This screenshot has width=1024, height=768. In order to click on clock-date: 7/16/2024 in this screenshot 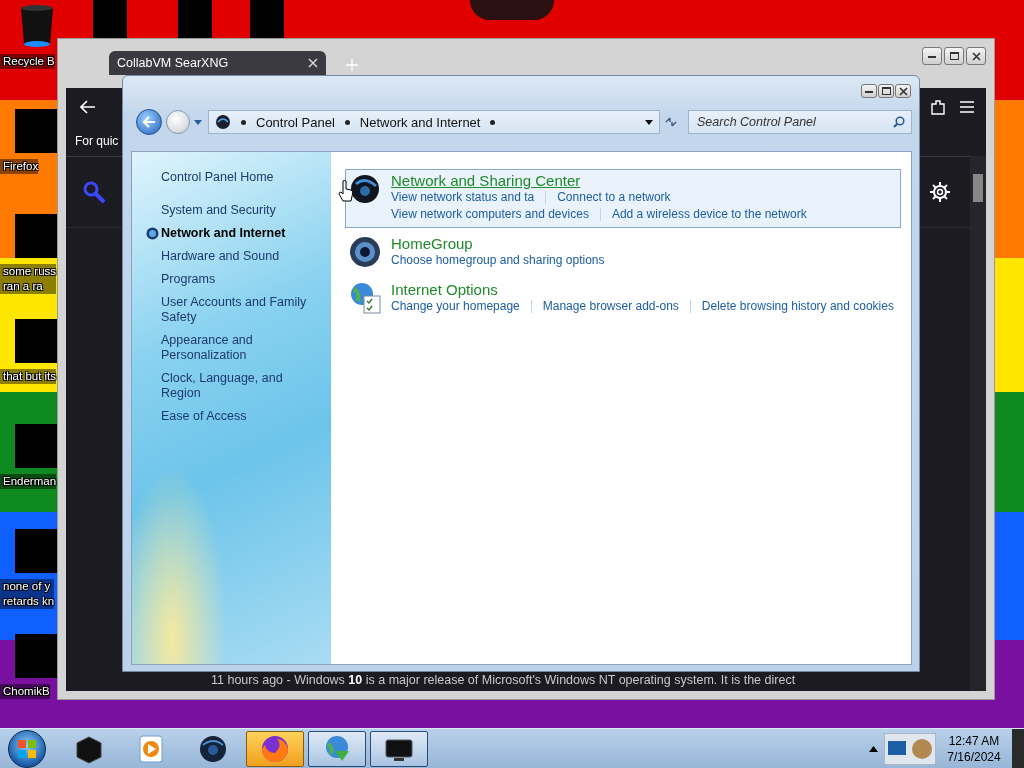, I will do `click(974, 756)`.